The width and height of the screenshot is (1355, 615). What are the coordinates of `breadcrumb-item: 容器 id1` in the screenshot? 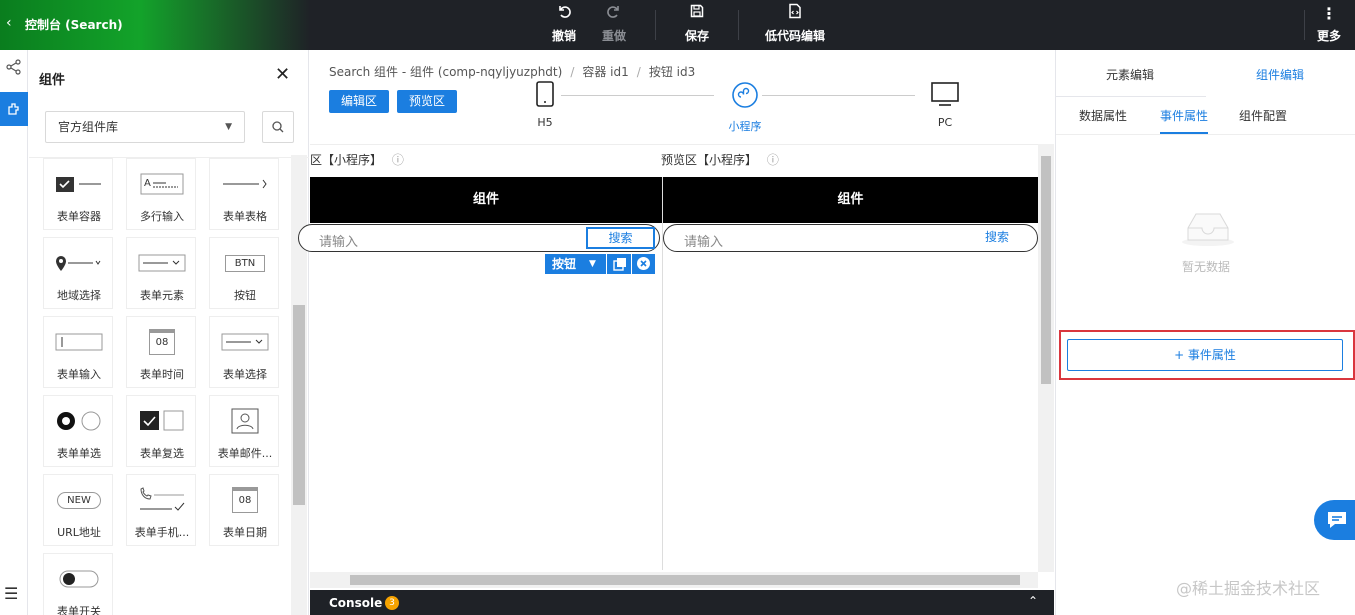 It's located at (605, 72).